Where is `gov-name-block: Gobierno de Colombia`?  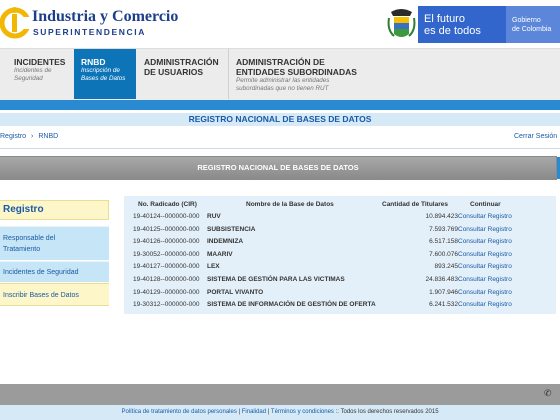 gov-name-block: Gobierno de Colombia is located at coordinates (533, 24).